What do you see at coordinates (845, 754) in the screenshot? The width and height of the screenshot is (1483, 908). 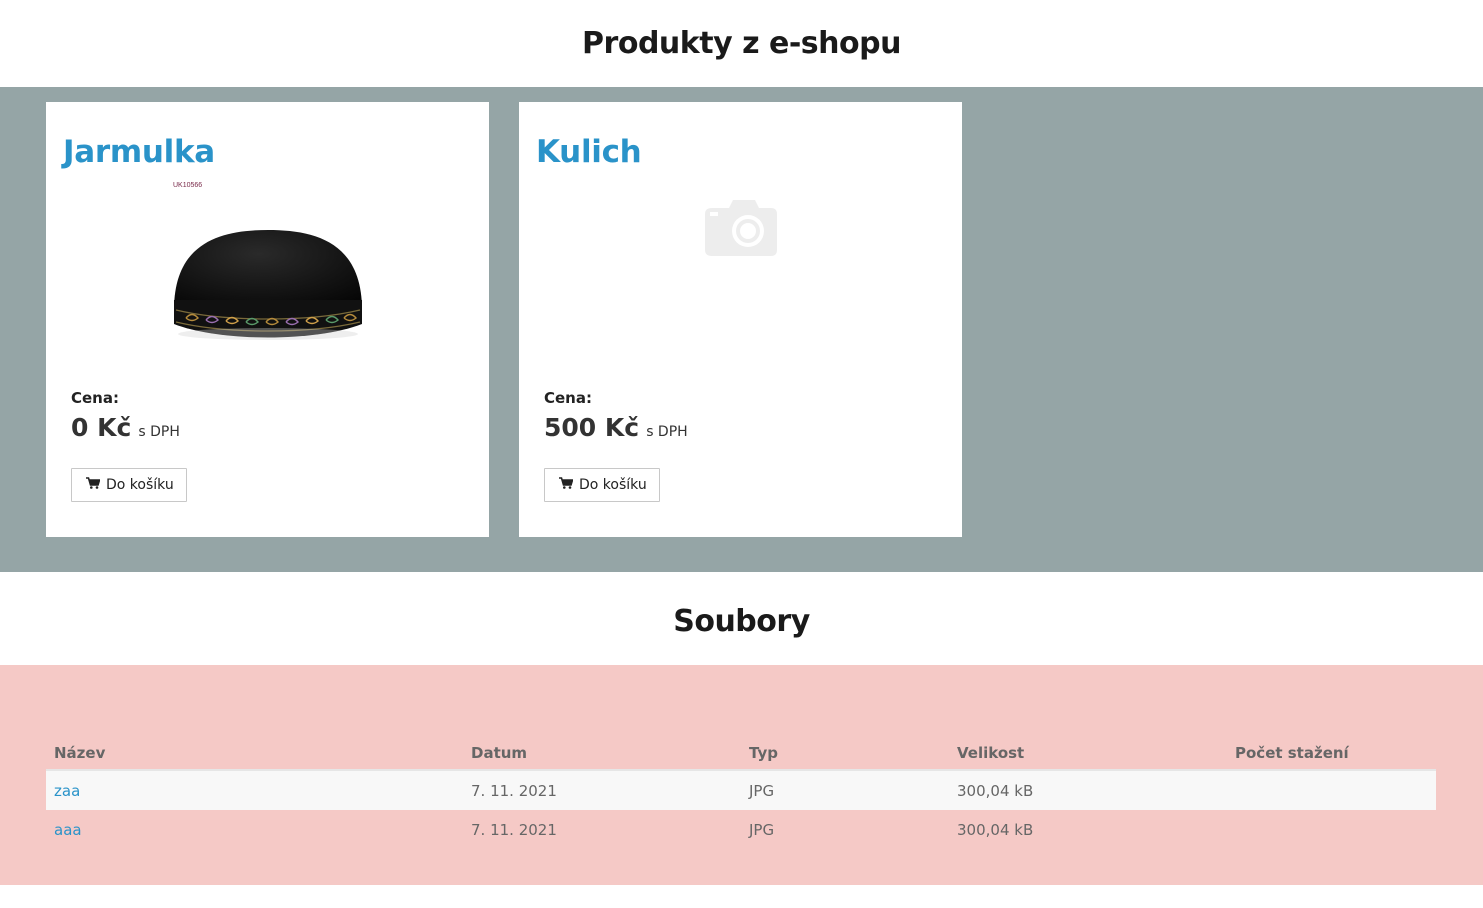 I see `column-header-type: Typ` at bounding box center [845, 754].